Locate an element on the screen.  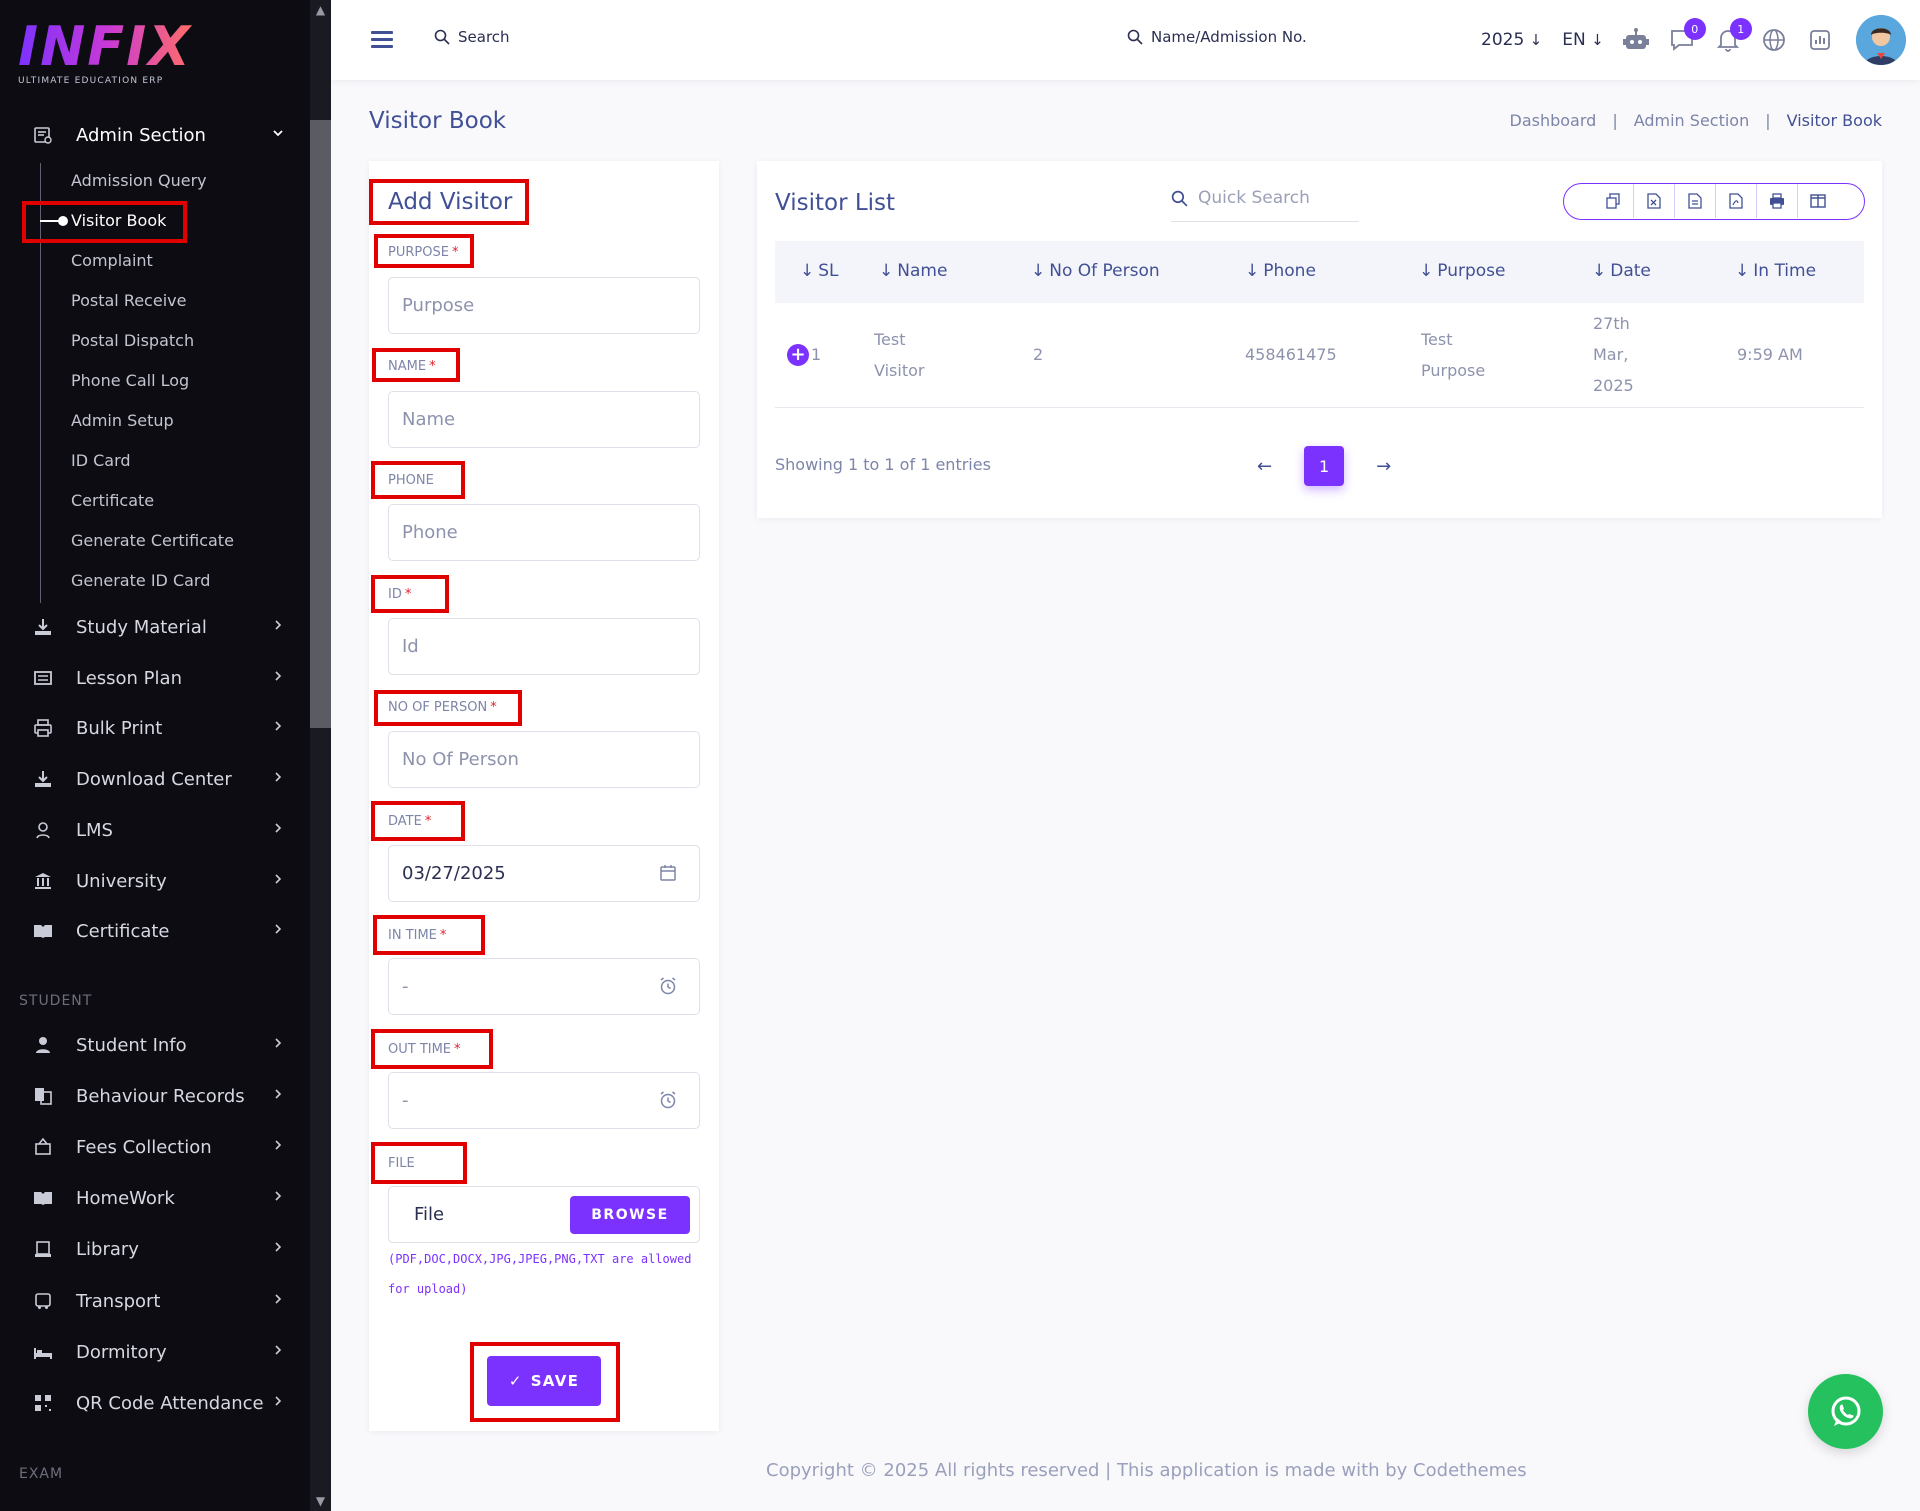
sidebar-item-university: University is located at coordinates (155, 881).